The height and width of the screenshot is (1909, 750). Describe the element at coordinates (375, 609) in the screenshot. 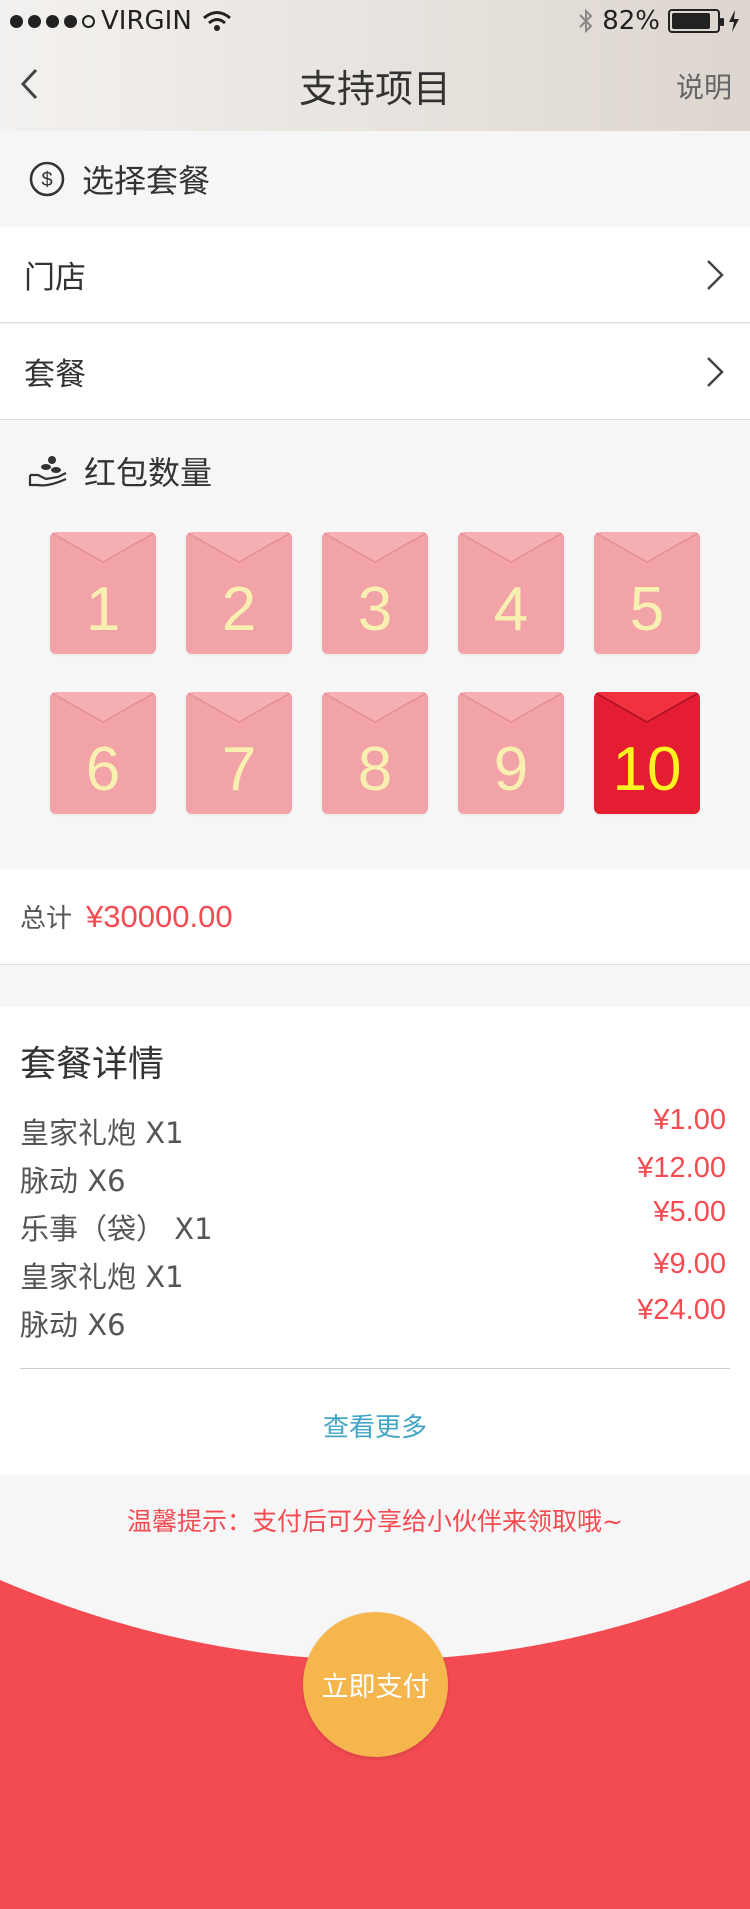

I see `red-packet-number: 3` at that location.